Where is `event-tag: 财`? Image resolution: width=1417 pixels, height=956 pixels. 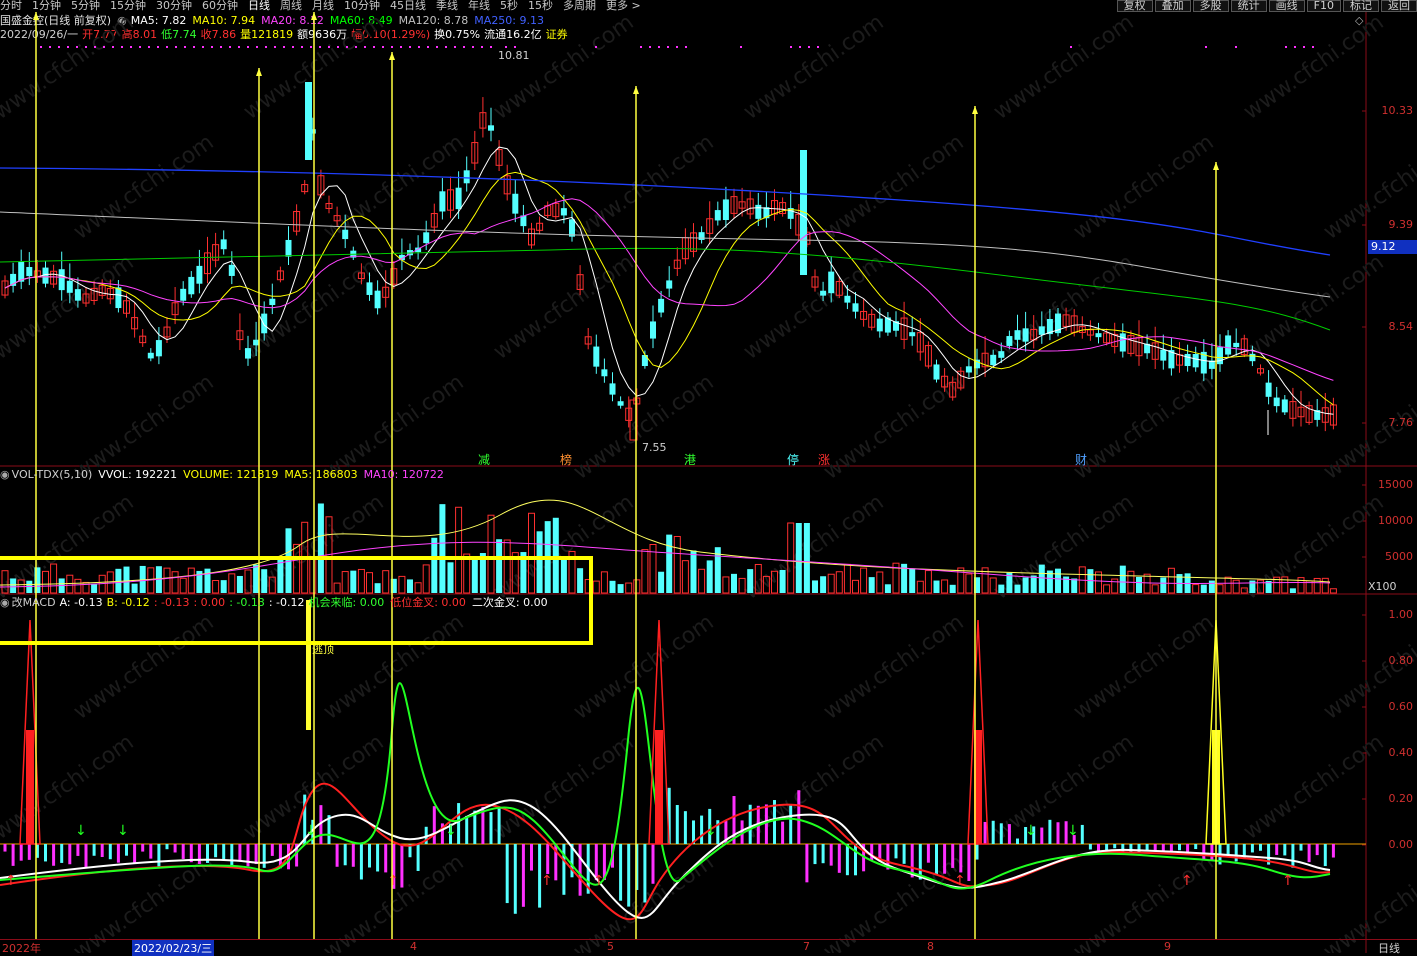 event-tag: 财 is located at coordinates (1081, 460).